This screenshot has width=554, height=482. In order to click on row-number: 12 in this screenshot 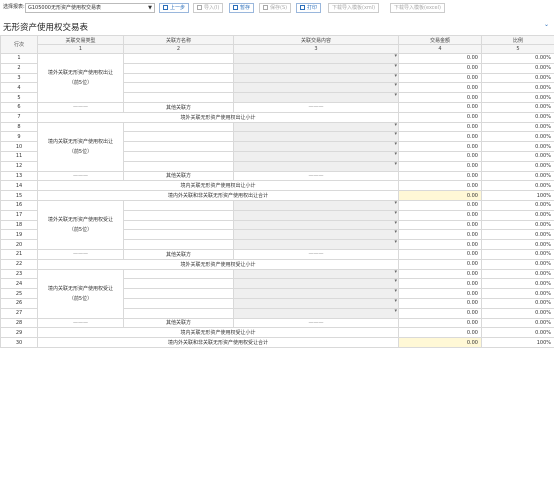, I will do `click(19, 166)`.